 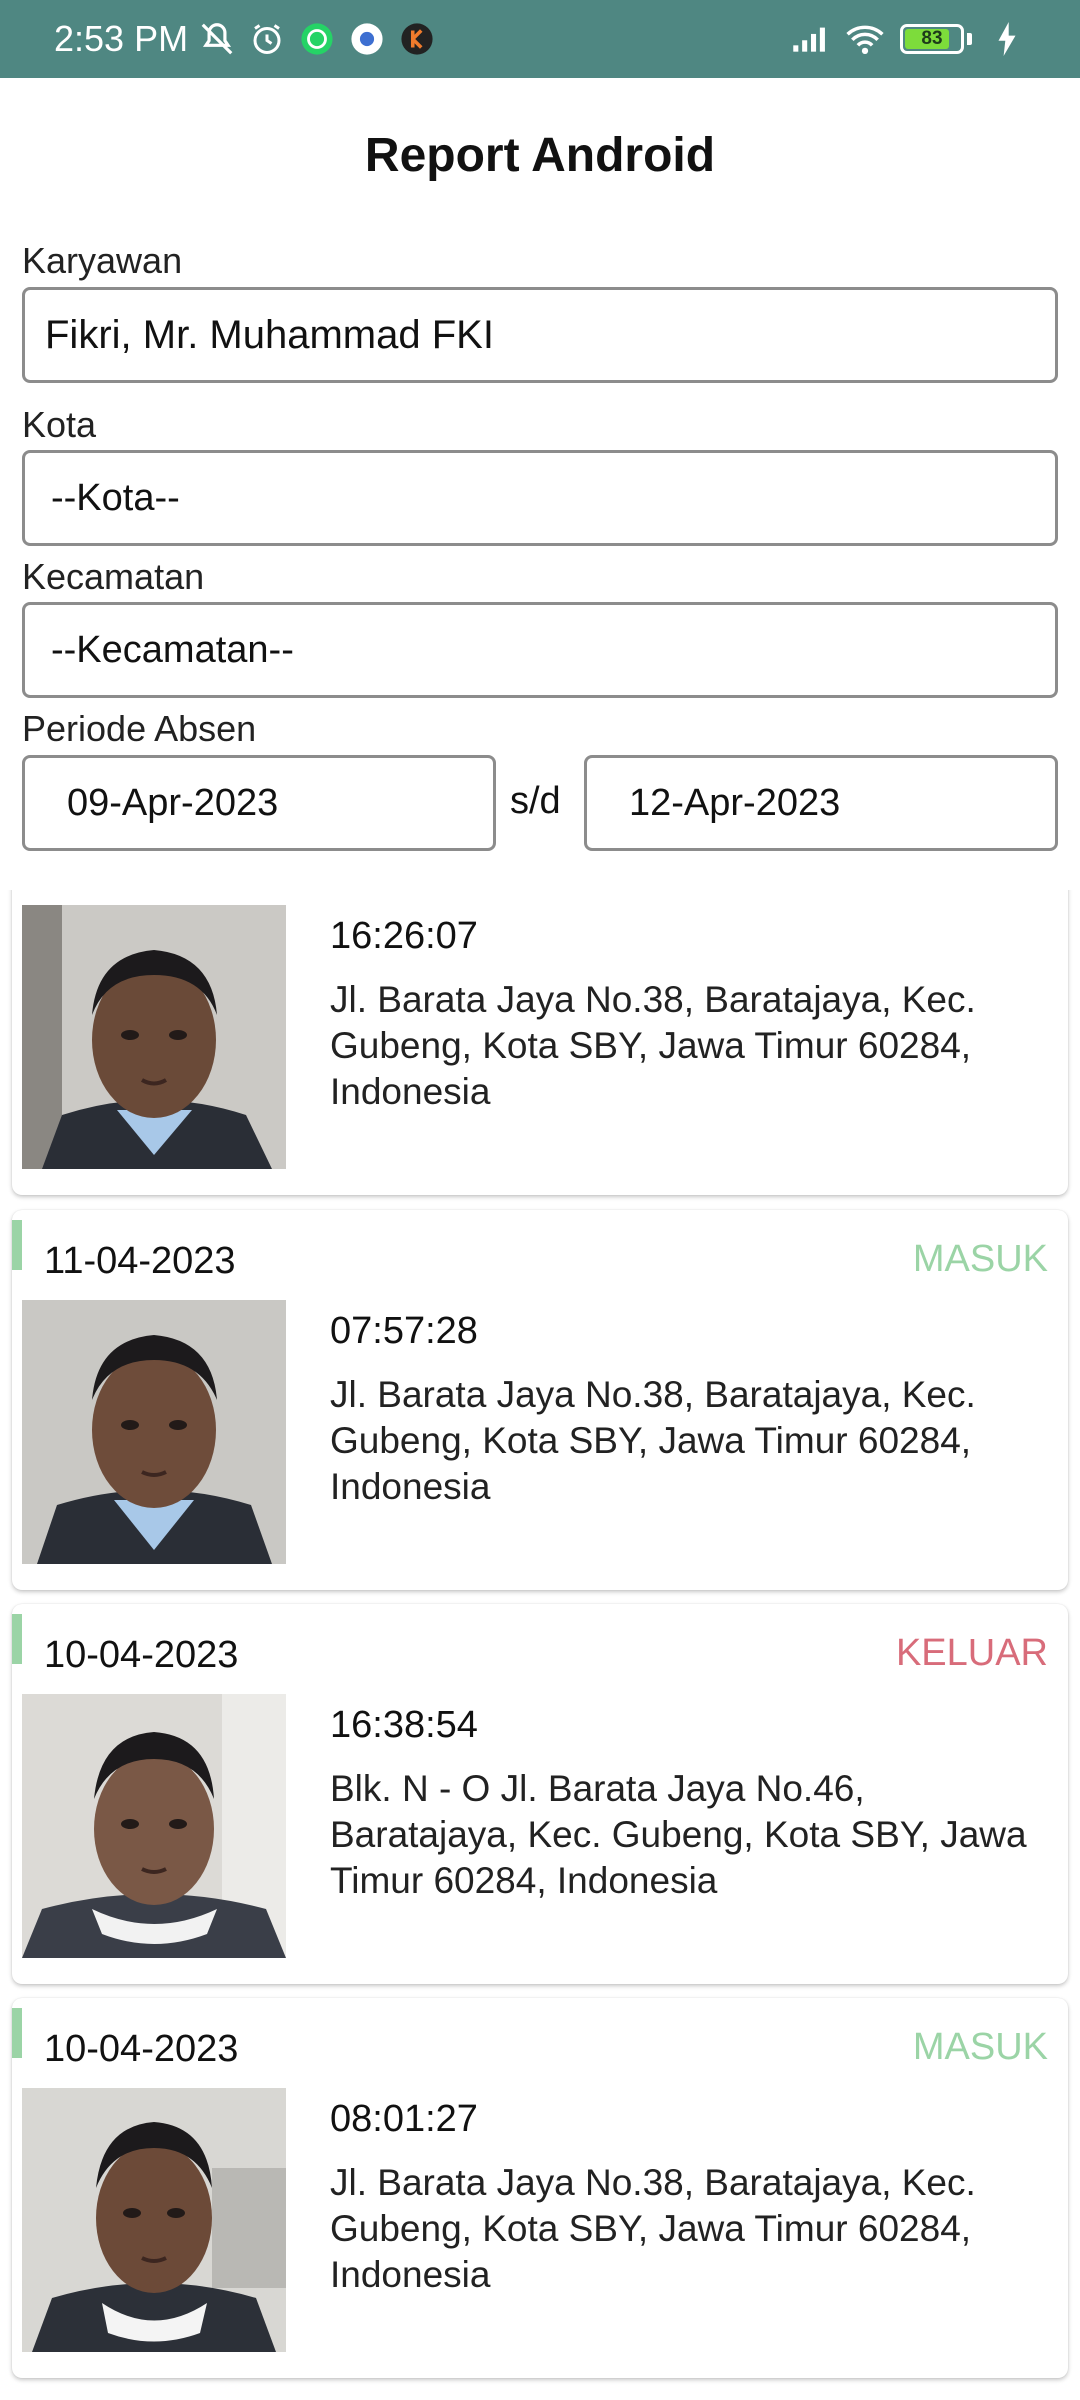 I want to click on settings-app-icon, so click(x=367, y=39).